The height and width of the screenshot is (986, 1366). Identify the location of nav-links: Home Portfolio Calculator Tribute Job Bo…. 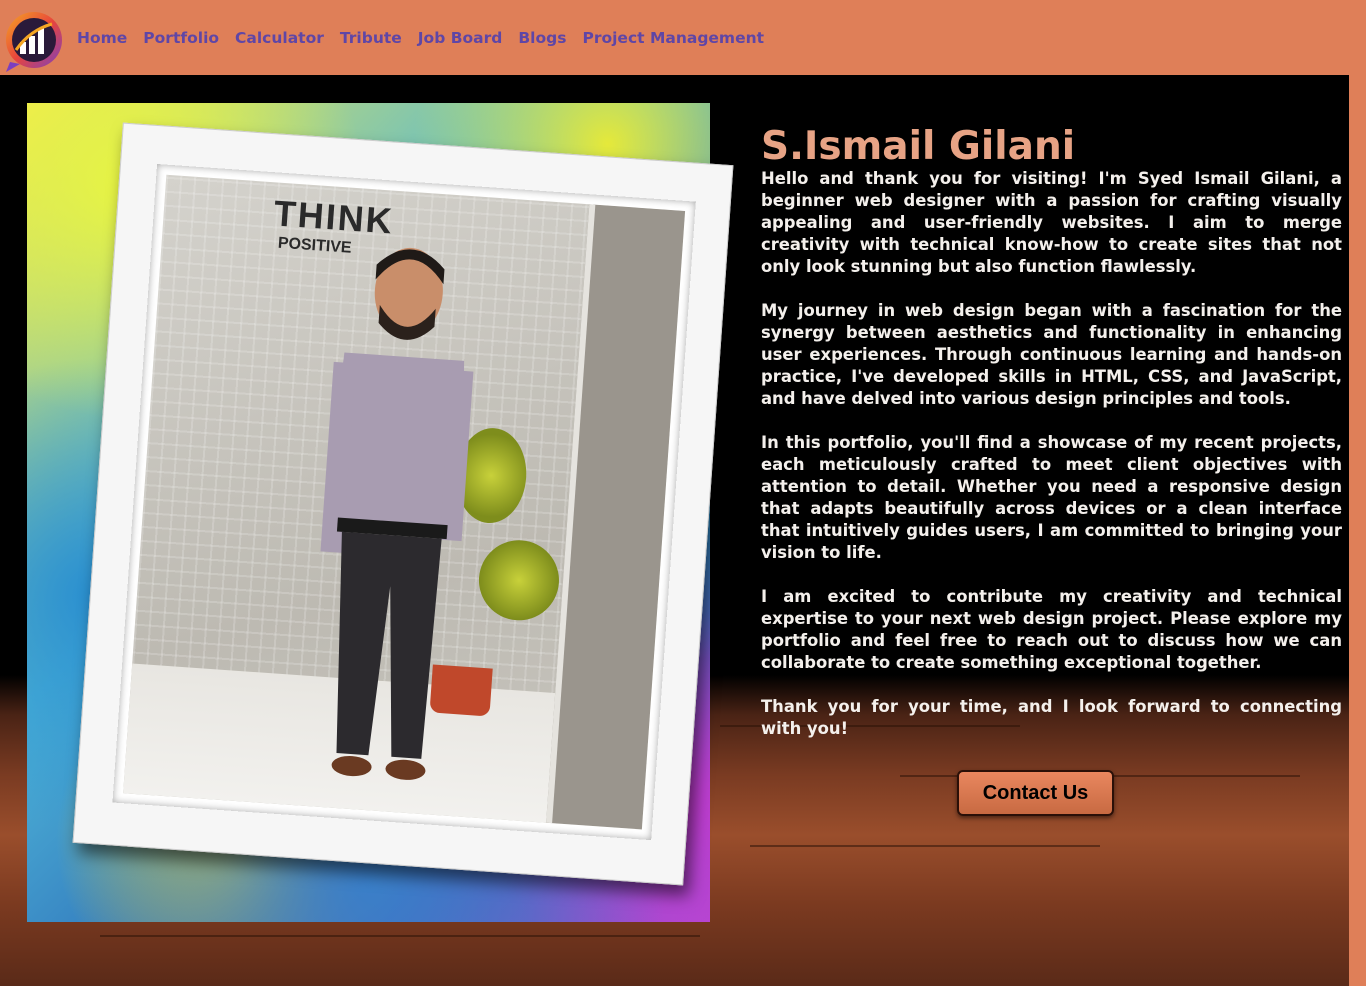
(428, 38).